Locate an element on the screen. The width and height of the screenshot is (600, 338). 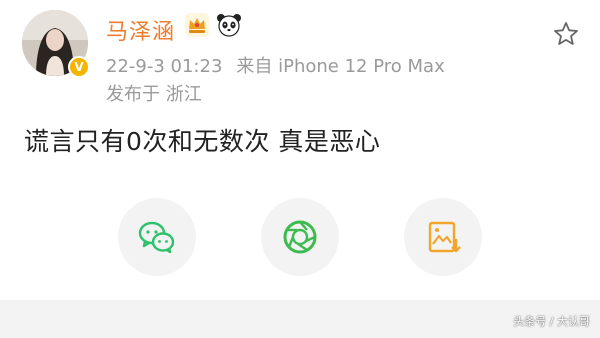
moments-aperture-icon is located at coordinates (300, 237).